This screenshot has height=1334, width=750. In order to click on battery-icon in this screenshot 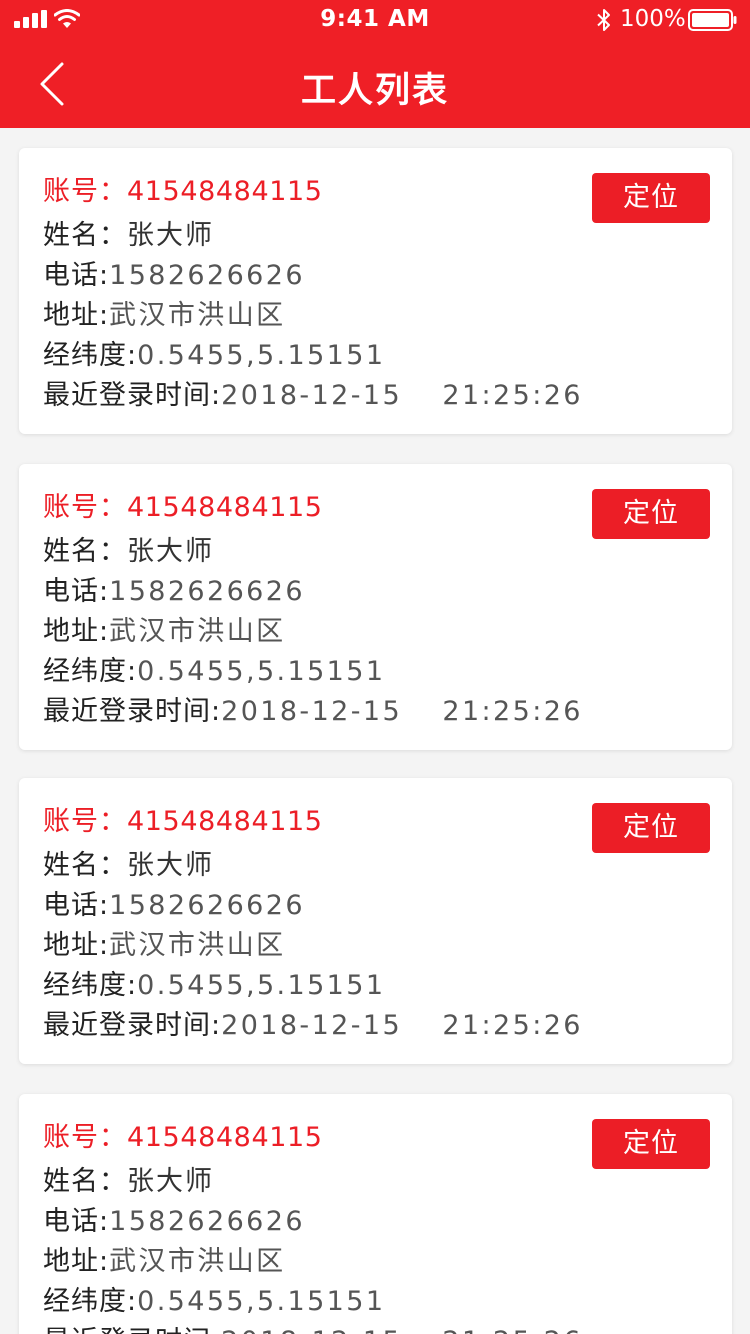, I will do `click(713, 20)`.